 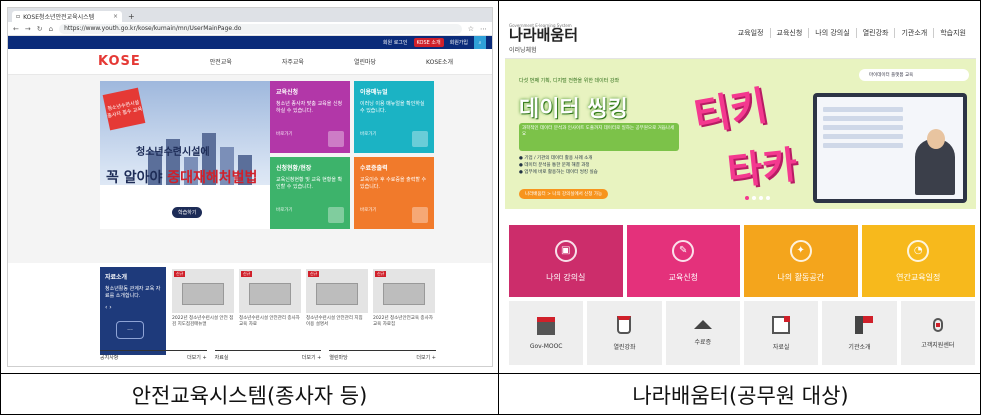 I want to click on board-notice: 공지사항 더보기 +, so click(x=153, y=358).